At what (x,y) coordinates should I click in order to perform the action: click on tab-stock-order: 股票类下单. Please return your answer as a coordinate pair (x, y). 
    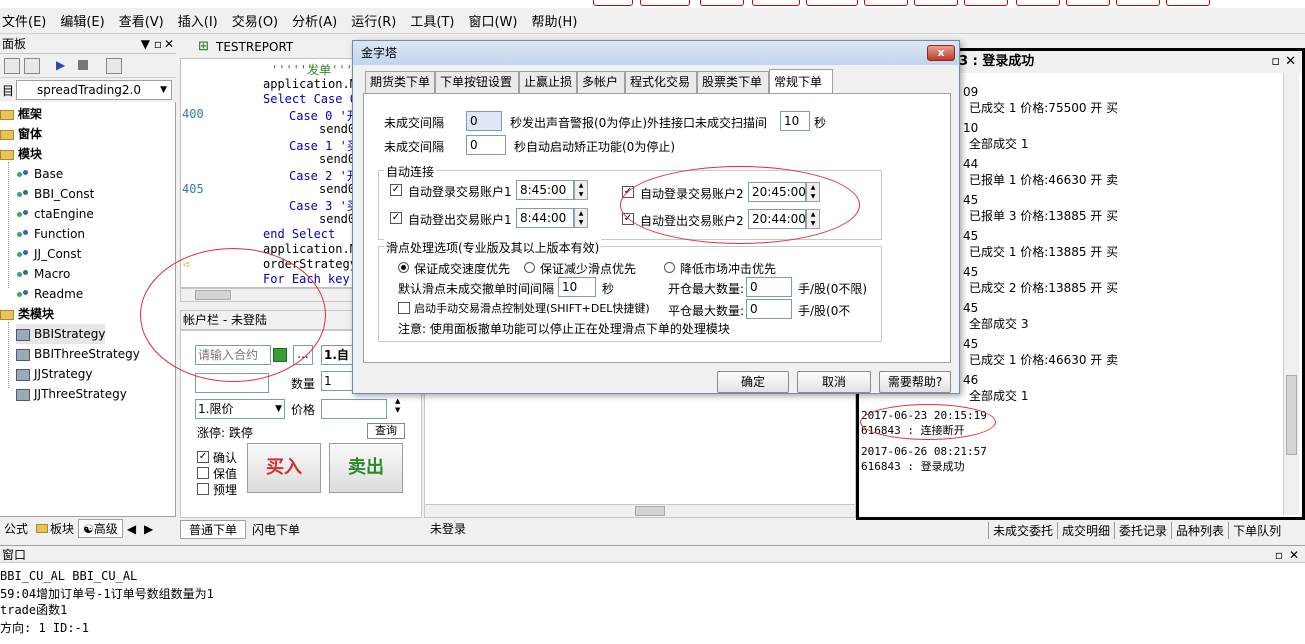
    Looking at the image, I should click on (733, 82).